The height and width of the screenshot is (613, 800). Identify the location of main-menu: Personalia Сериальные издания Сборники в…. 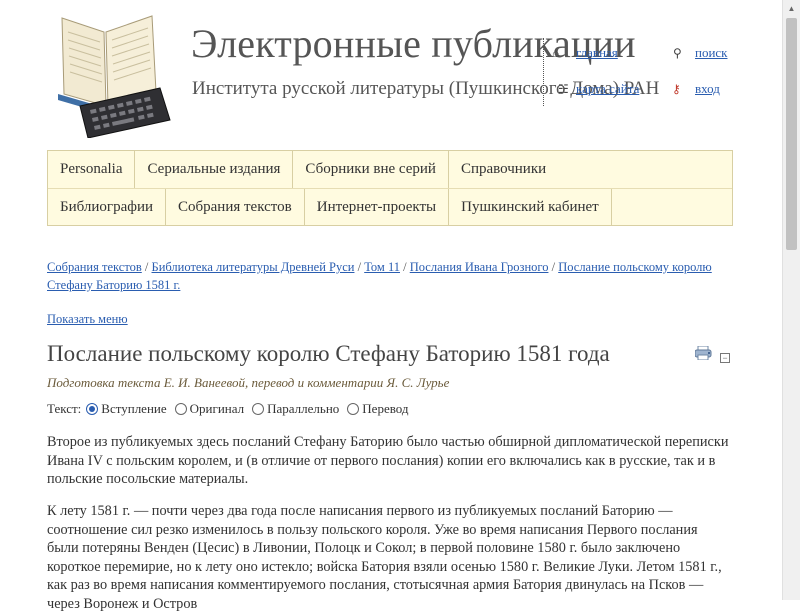
(390, 188).